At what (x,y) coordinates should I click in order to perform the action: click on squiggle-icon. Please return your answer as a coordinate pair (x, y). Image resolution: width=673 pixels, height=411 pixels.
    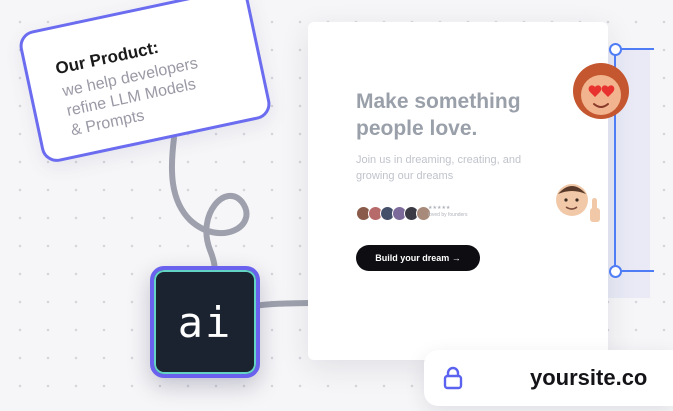
    Looking at the image, I should click on (209, 207).